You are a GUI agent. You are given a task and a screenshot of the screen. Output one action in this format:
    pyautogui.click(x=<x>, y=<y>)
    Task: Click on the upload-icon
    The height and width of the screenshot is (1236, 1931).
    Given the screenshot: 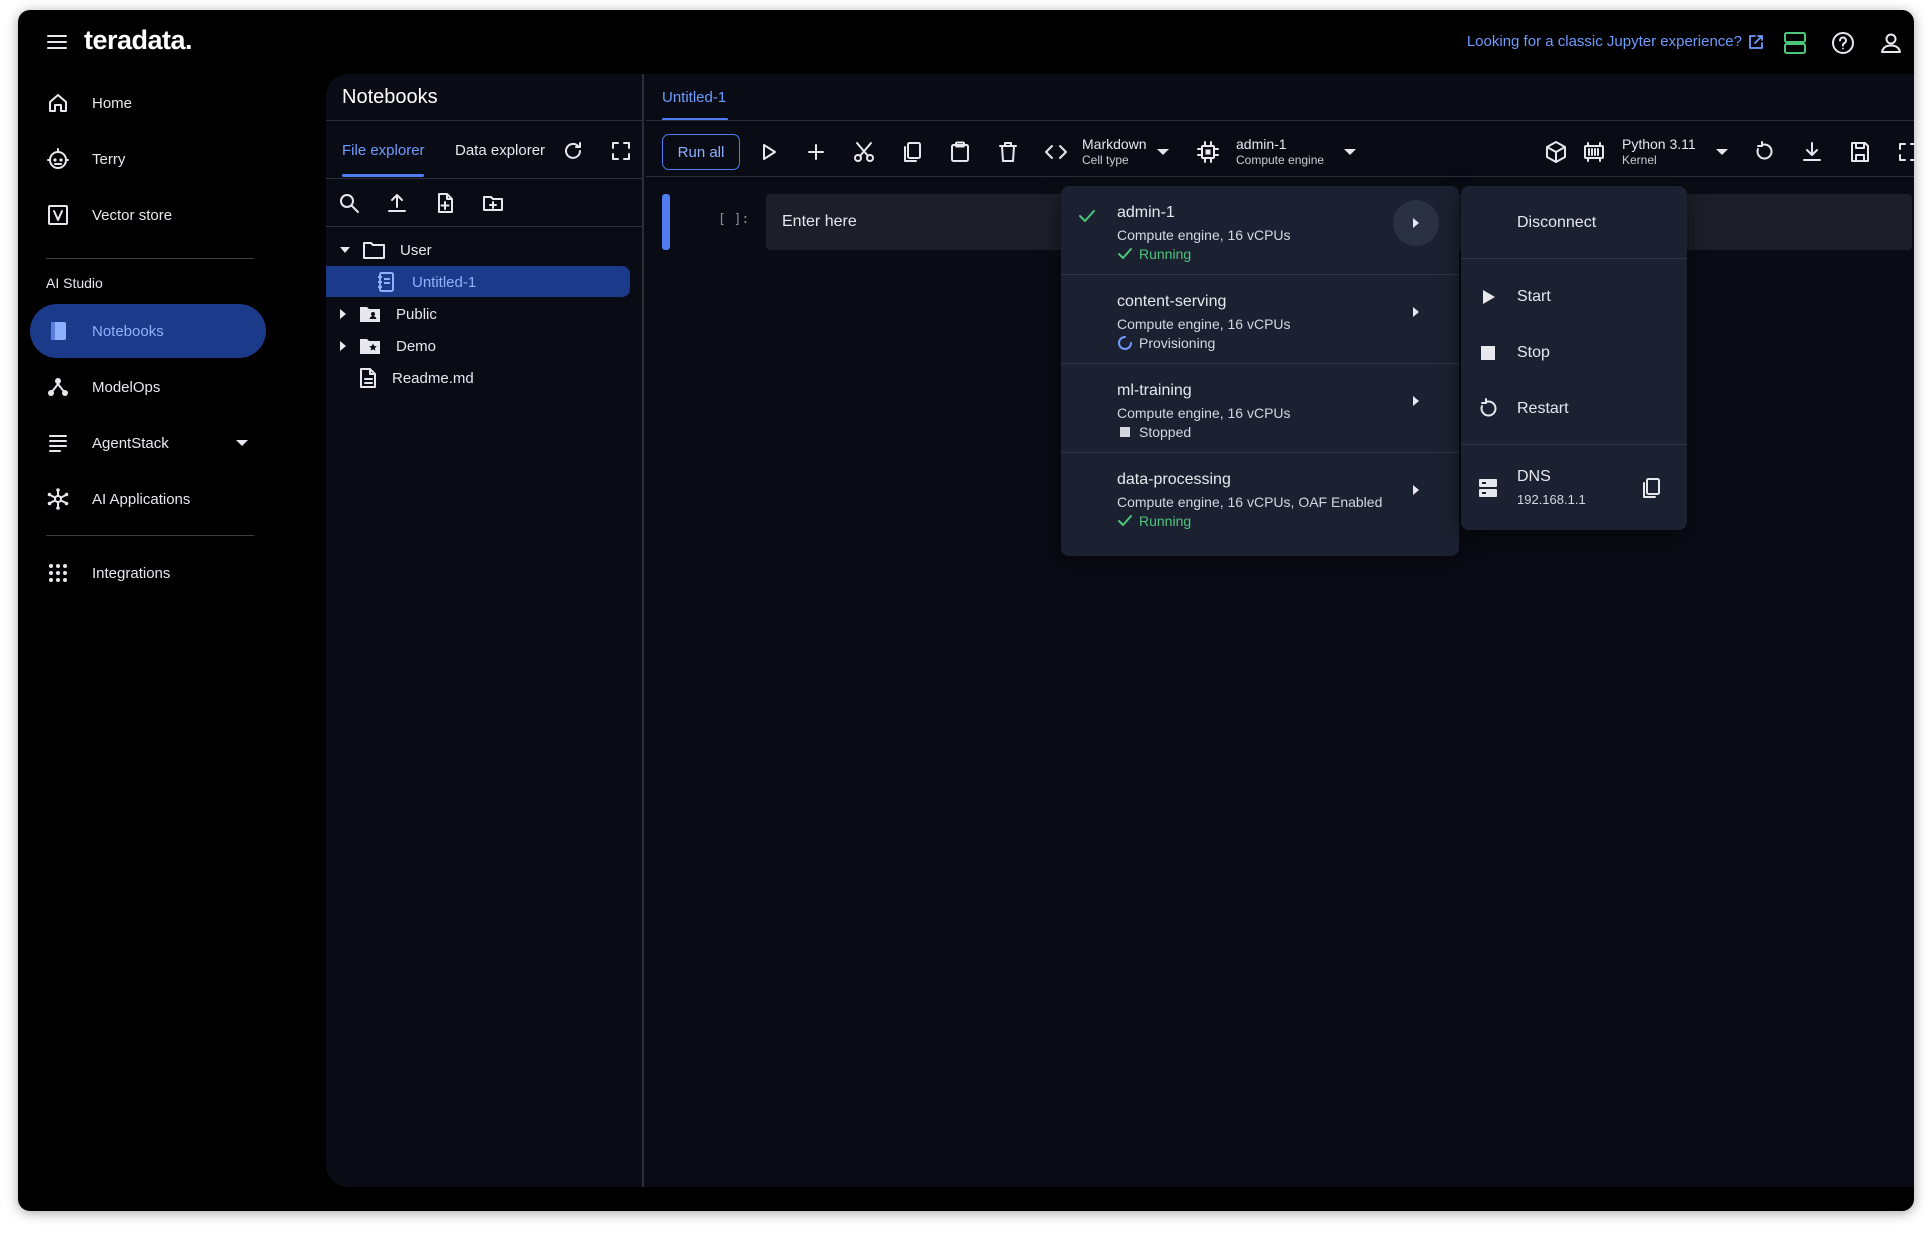 What is the action you would take?
    pyautogui.click(x=397, y=203)
    